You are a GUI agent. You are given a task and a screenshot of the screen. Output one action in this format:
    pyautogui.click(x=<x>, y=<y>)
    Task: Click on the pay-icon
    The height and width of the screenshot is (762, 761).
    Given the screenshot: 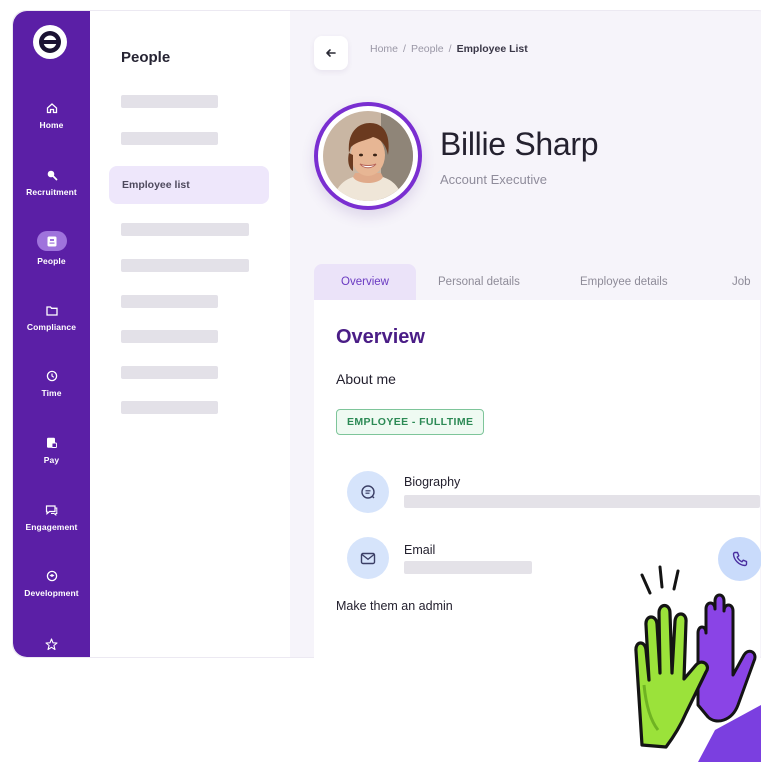 What is the action you would take?
    pyautogui.click(x=52, y=443)
    